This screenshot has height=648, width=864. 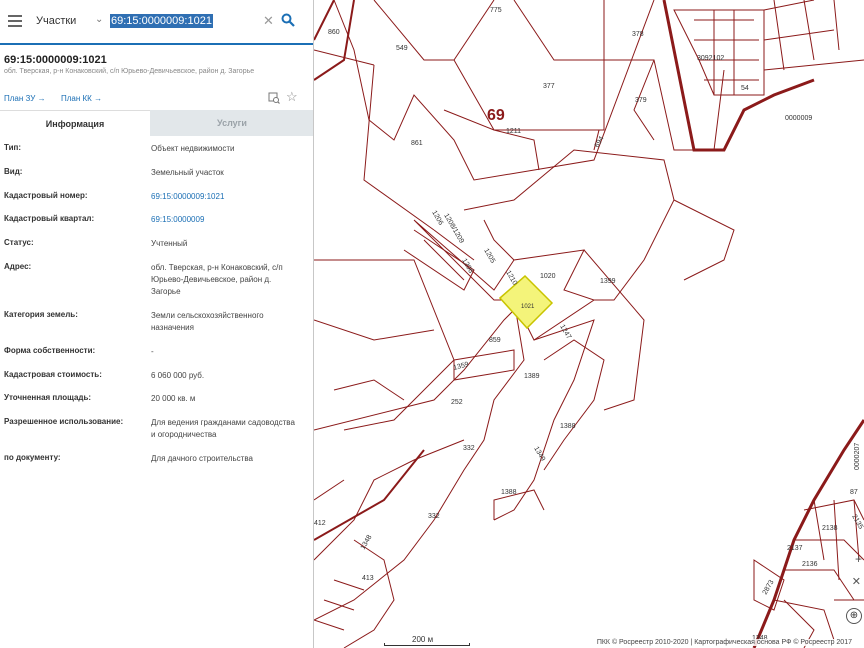 I want to click on cadastral-quarter-link: 69:15:0000009, so click(x=226, y=220).